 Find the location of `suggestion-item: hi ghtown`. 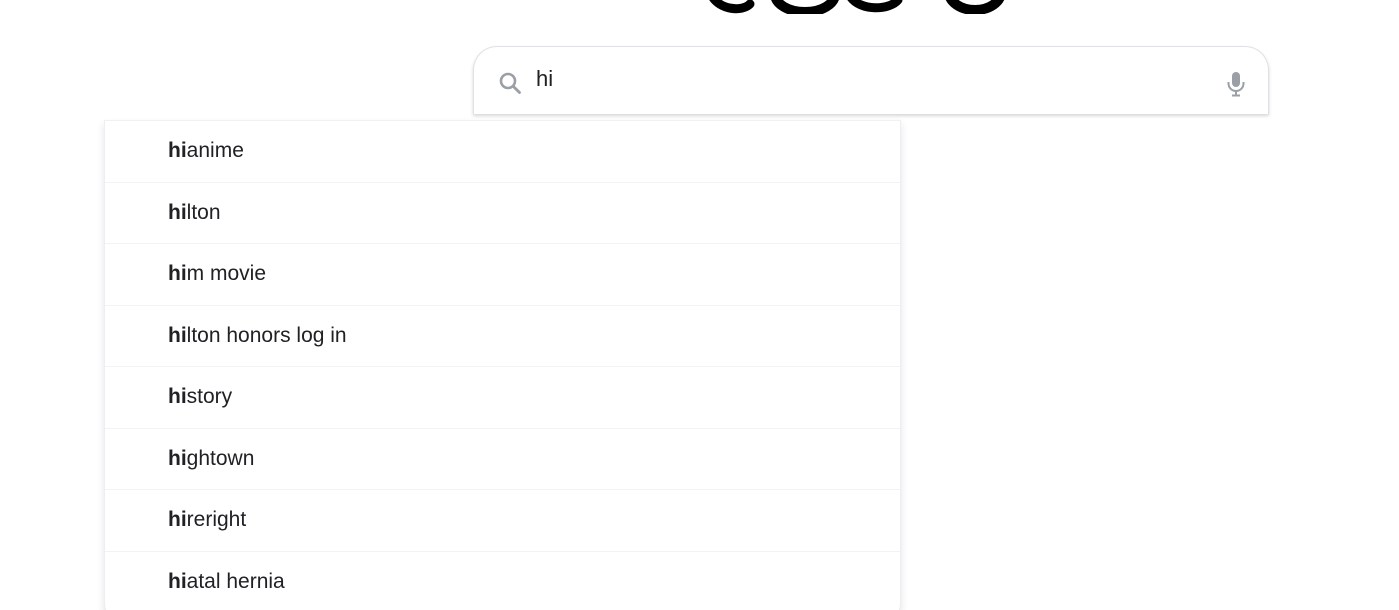

suggestion-item: hi ghtown is located at coordinates (502, 459).